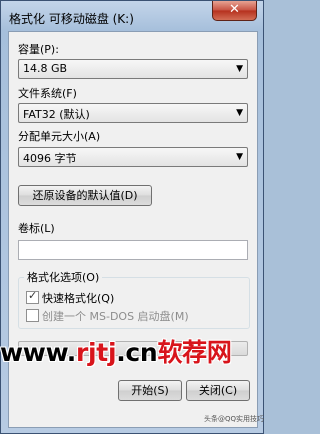  I want to click on watermark-brand: rjtj, so click(96, 352).